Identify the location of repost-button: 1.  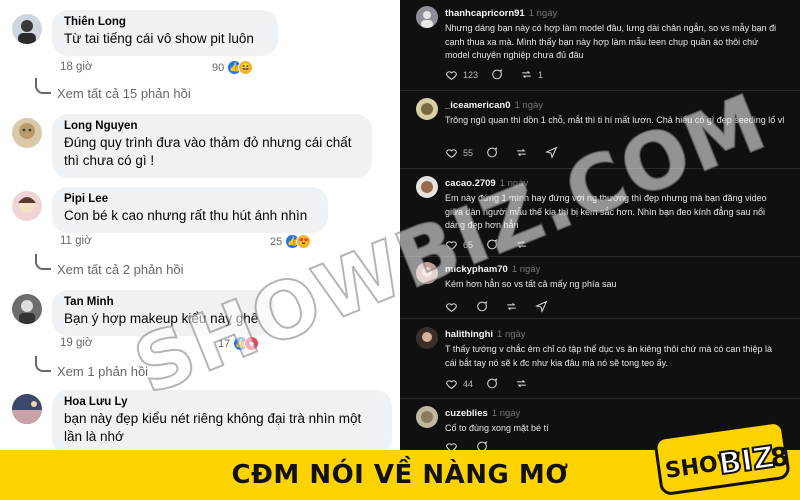
(531, 74).